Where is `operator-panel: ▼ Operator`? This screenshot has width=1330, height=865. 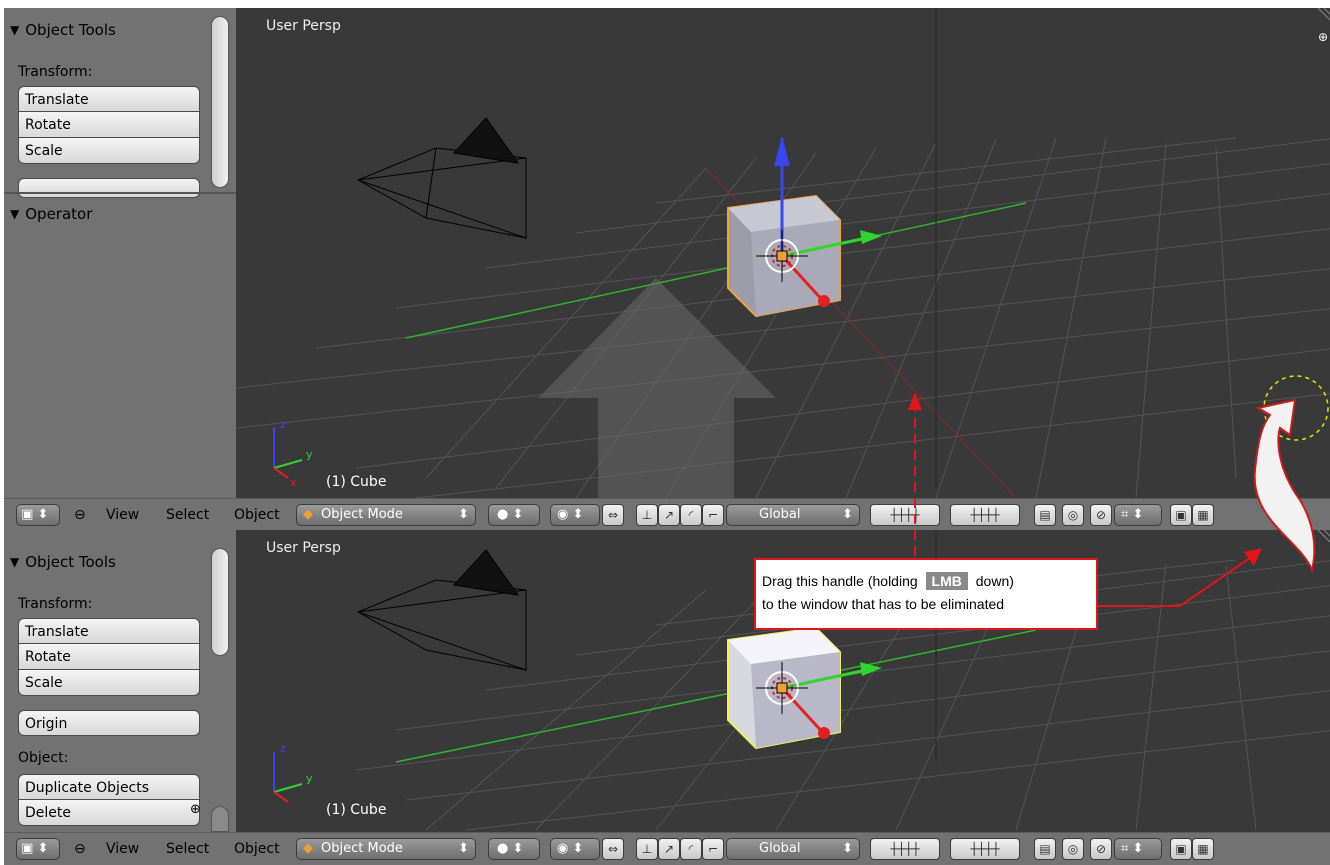 operator-panel: ▼ Operator is located at coordinates (120, 345).